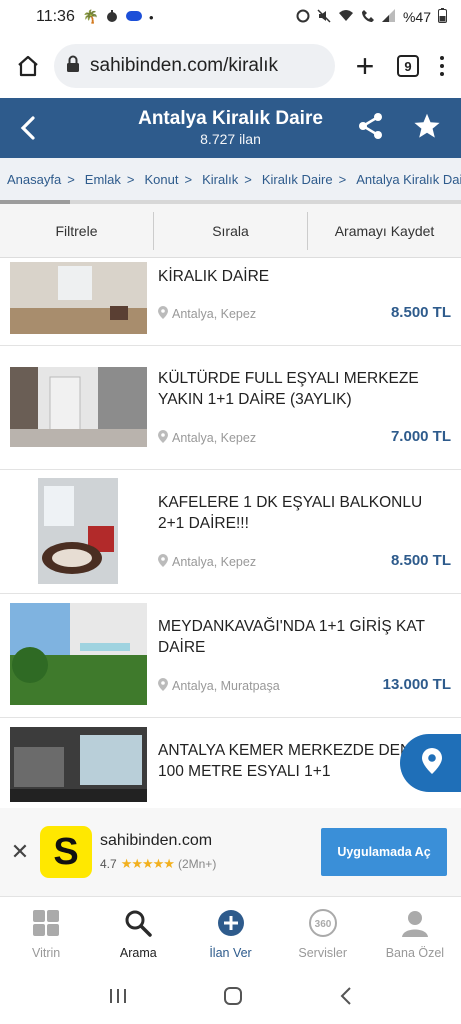  Describe the element at coordinates (346, 998) in the screenshot. I see `back-icon` at that location.